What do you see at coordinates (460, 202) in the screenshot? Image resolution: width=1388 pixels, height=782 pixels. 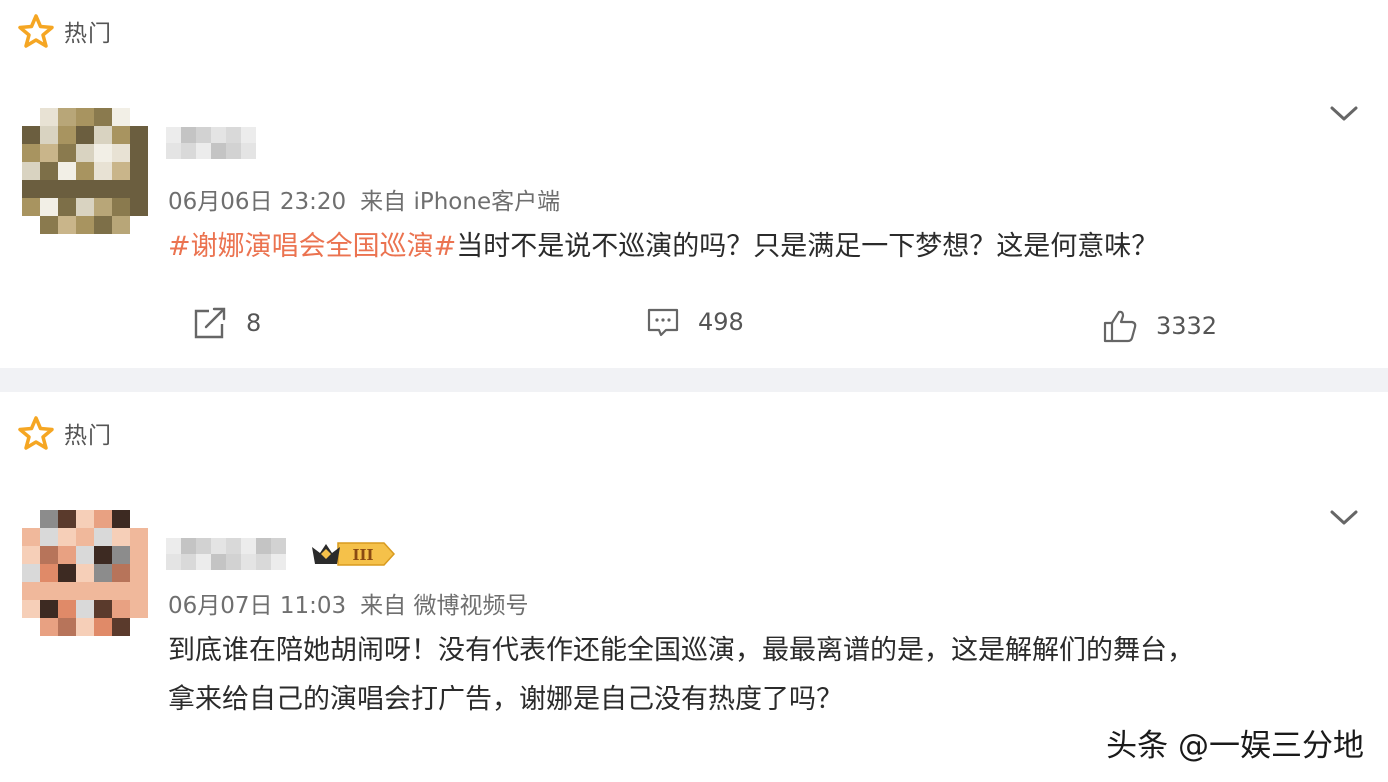 I see `post-source: 来自 iPhone客户端` at bounding box center [460, 202].